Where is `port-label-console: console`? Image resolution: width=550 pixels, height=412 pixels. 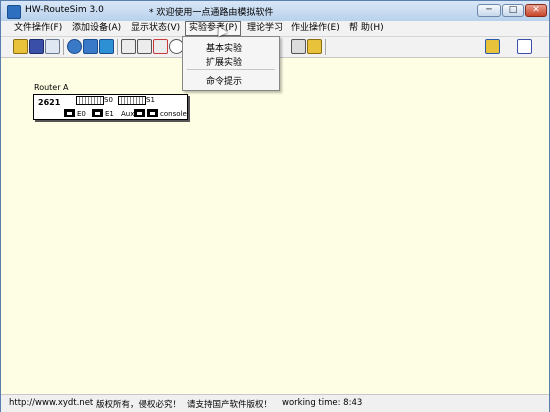
port-label-console: console is located at coordinates (173, 114).